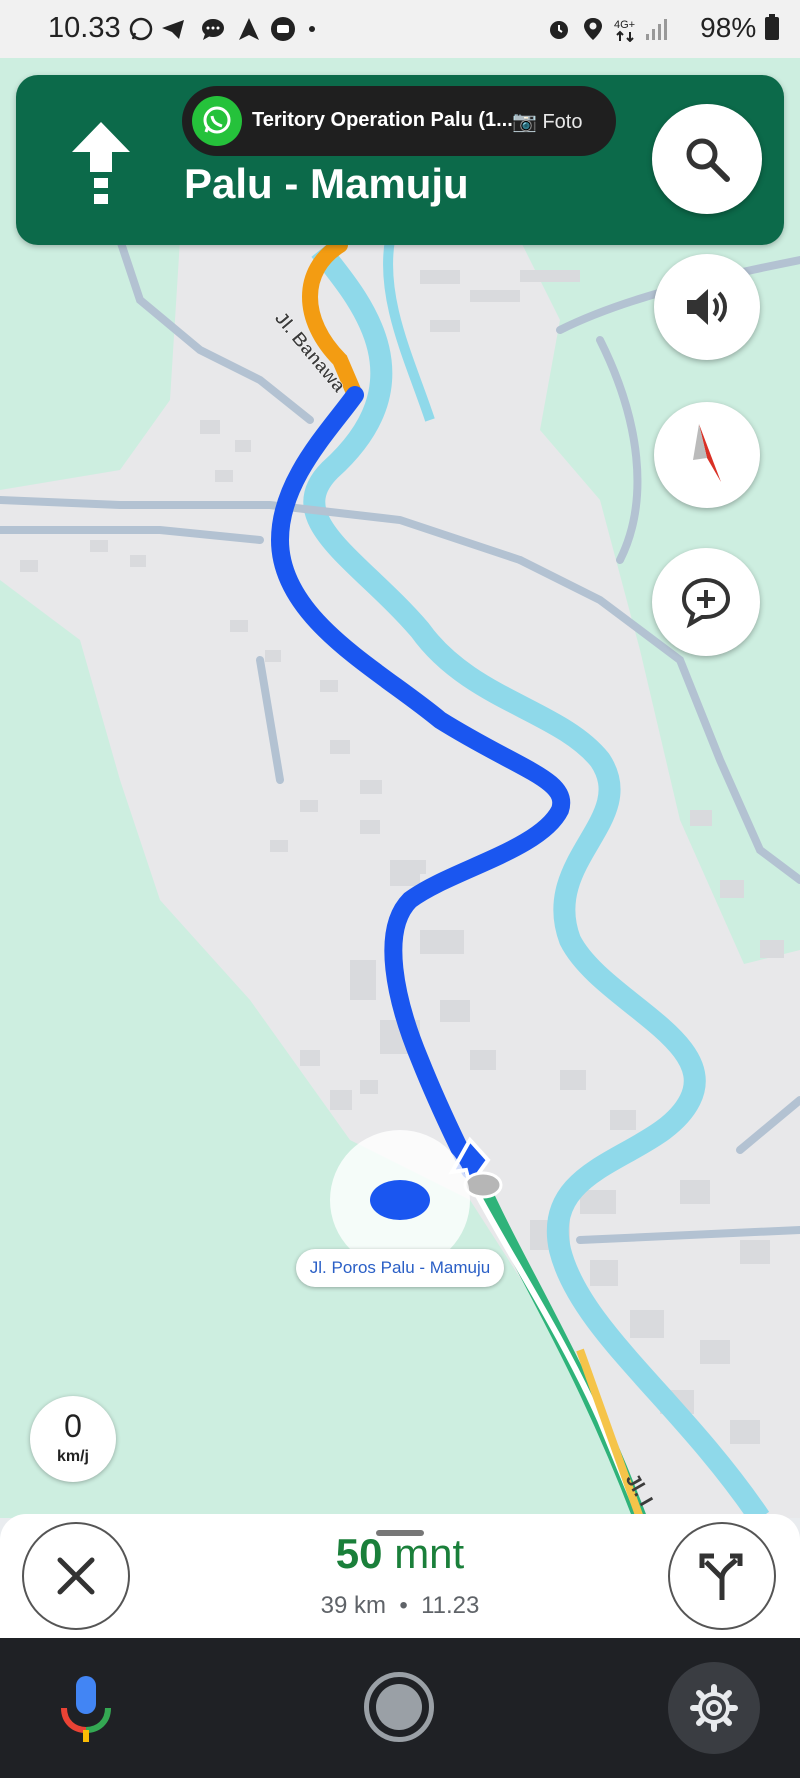 This screenshot has width=800, height=1778. I want to click on battery-level: 98%, so click(740, 28).